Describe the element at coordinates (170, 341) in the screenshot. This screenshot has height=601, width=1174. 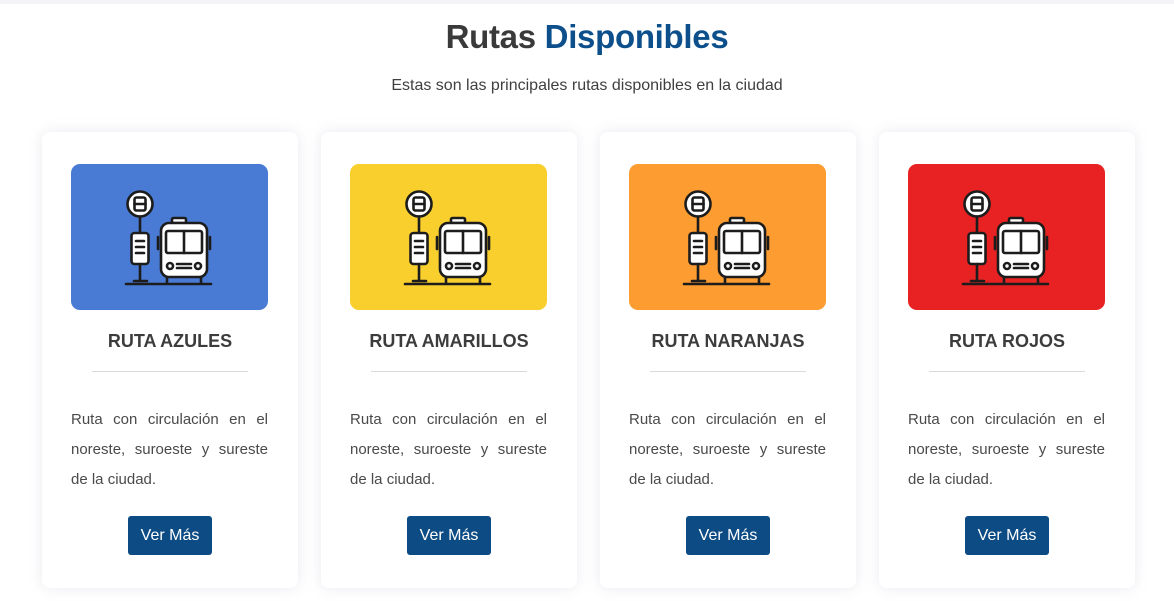
I see `route-title: RUTA AZULES` at that location.